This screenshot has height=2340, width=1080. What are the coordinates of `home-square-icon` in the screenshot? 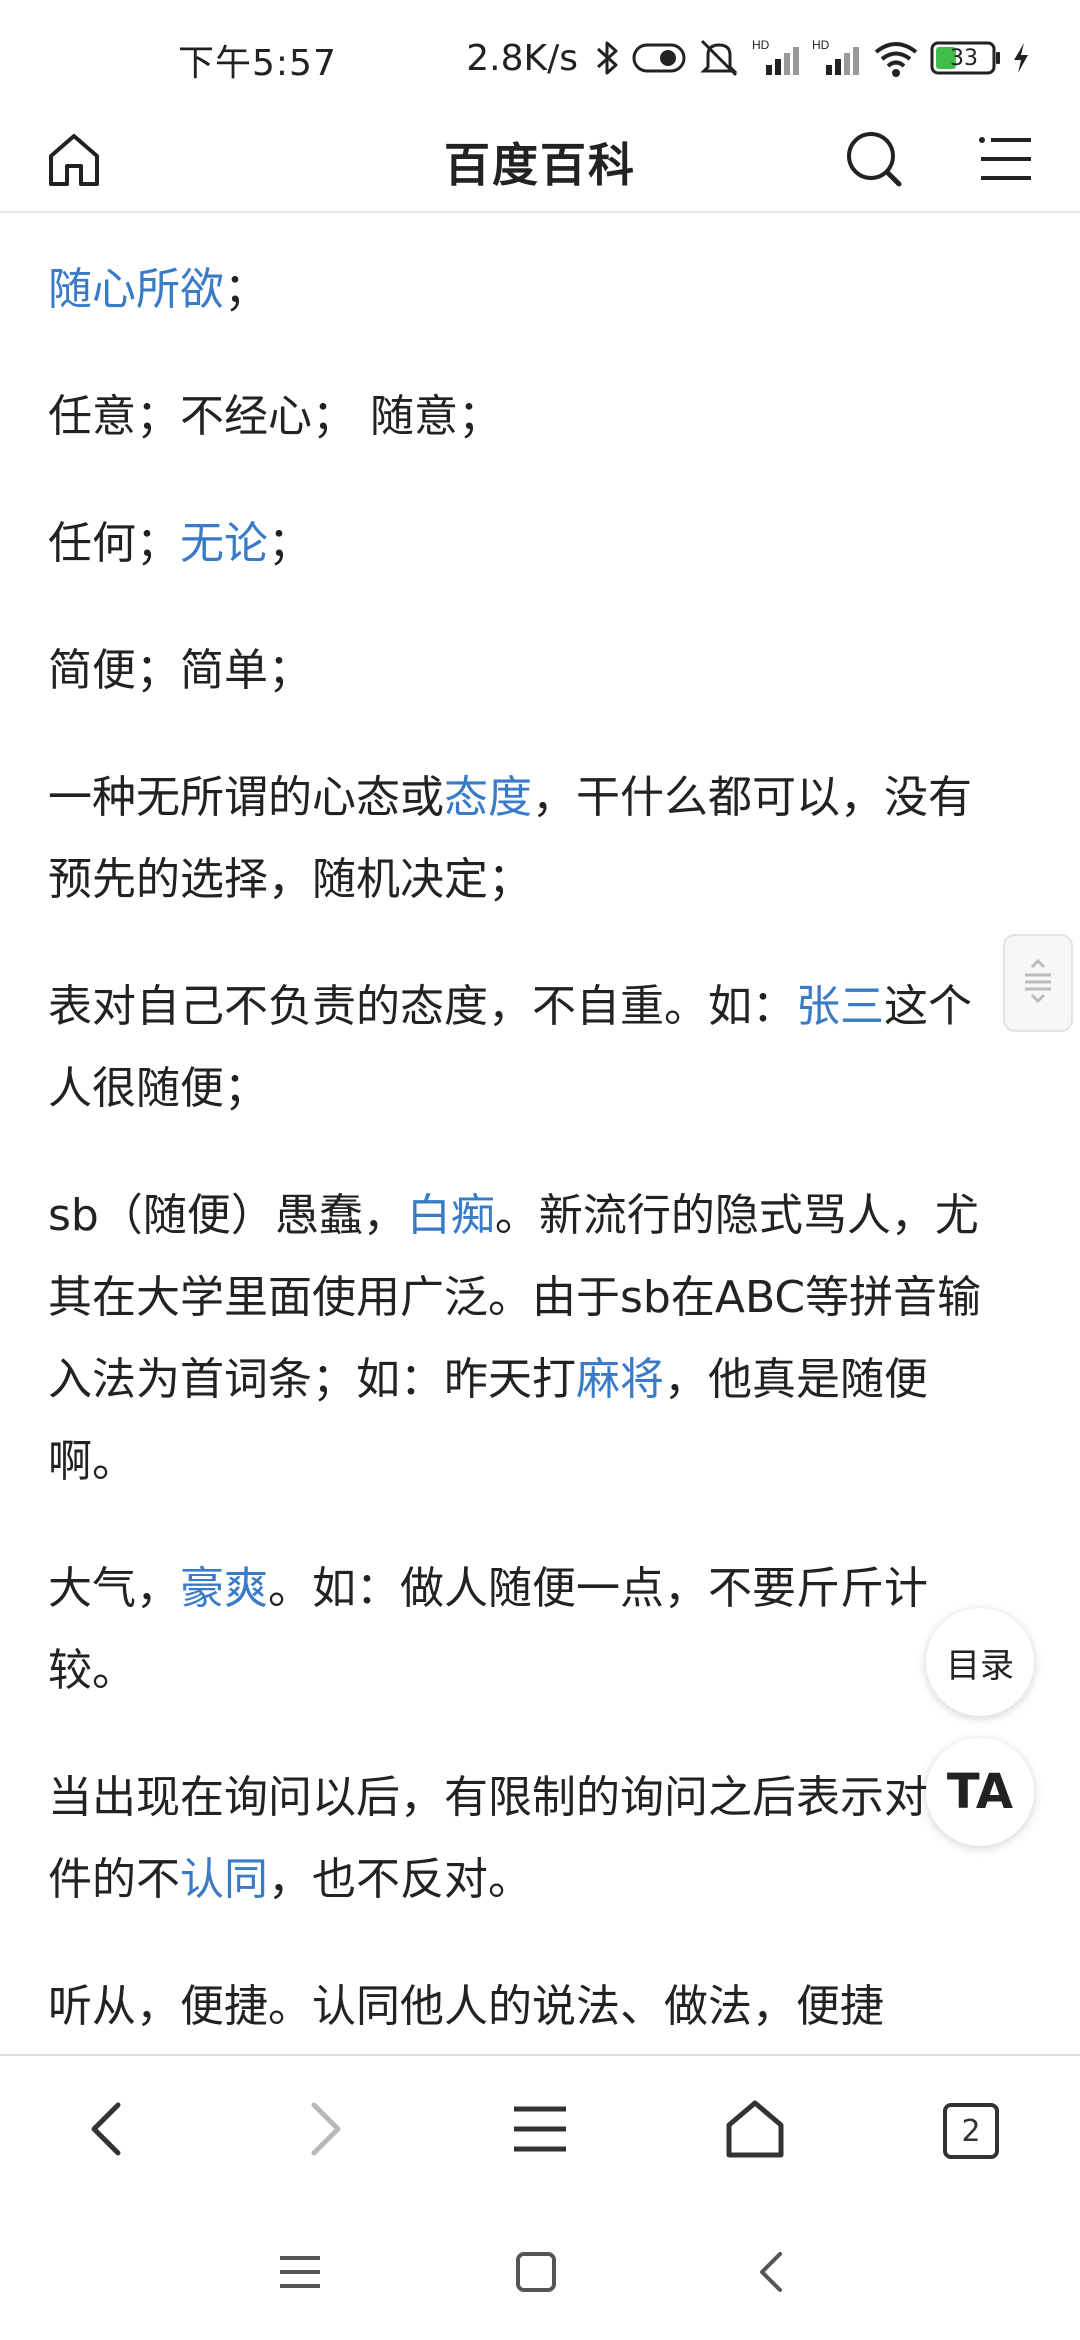 It's located at (536, 2274).